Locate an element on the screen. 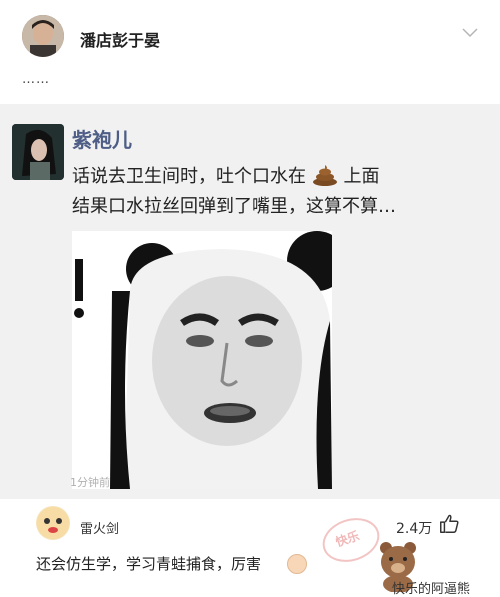 Image resolution: width=500 pixels, height=597 pixels. comment-text: 还会仿生学，学习青蛙捕食，厉害 is located at coordinates (149, 564).